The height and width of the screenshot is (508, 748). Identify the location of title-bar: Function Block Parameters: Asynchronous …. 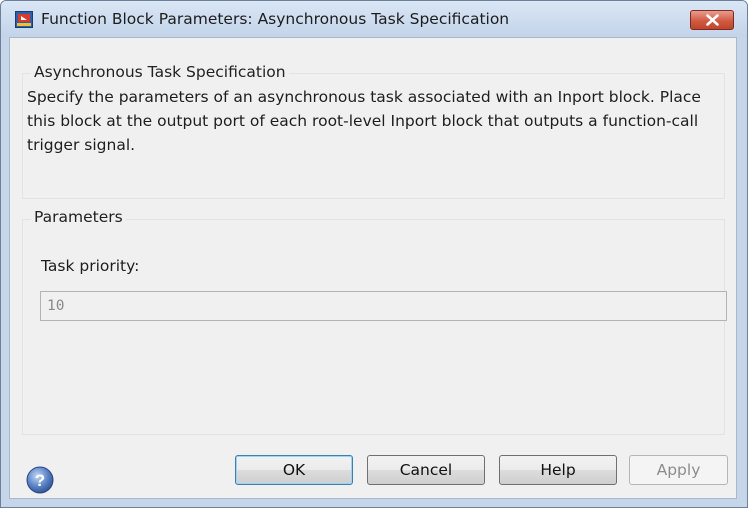
(374, 19).